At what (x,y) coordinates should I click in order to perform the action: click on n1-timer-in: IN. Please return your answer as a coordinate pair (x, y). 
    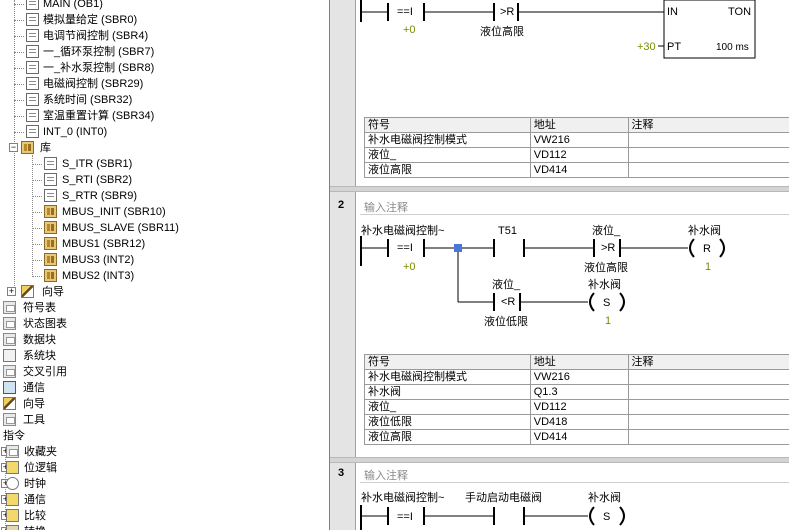
    Looking at the image, I should click on (672, 12).